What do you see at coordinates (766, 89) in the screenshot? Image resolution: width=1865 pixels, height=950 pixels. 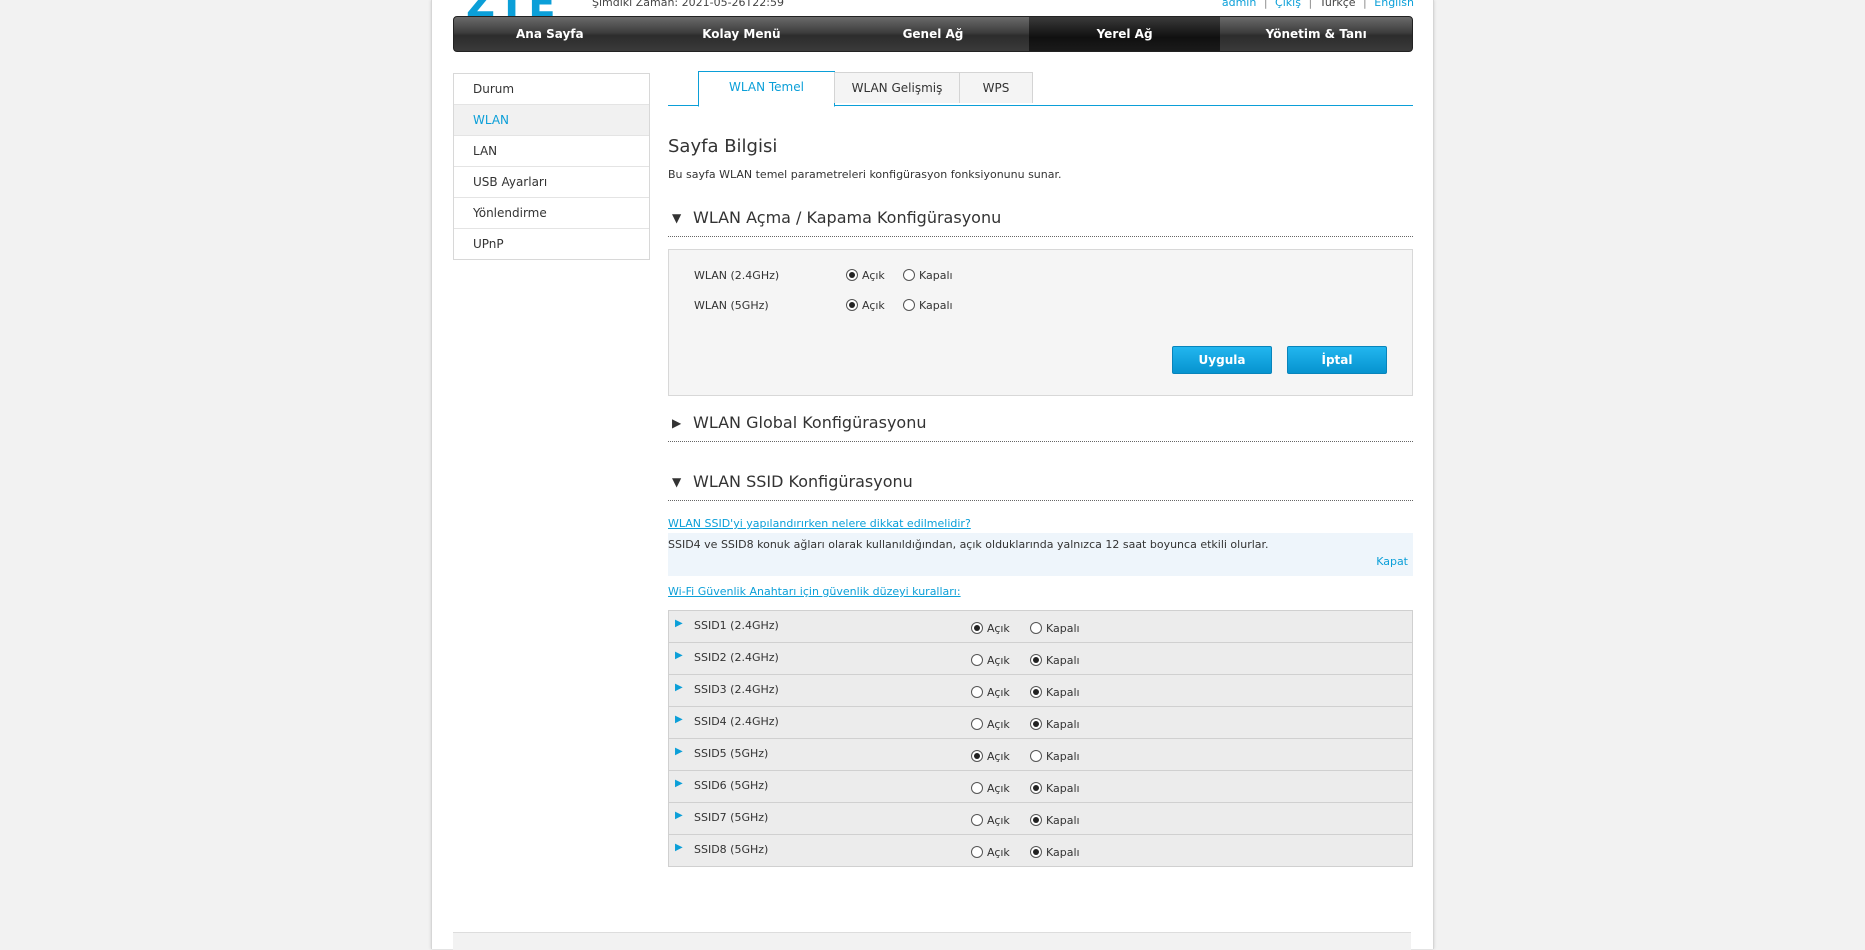 I see `tab-wlan-basic: WLAN Temel` at bounding box center [766, 89].